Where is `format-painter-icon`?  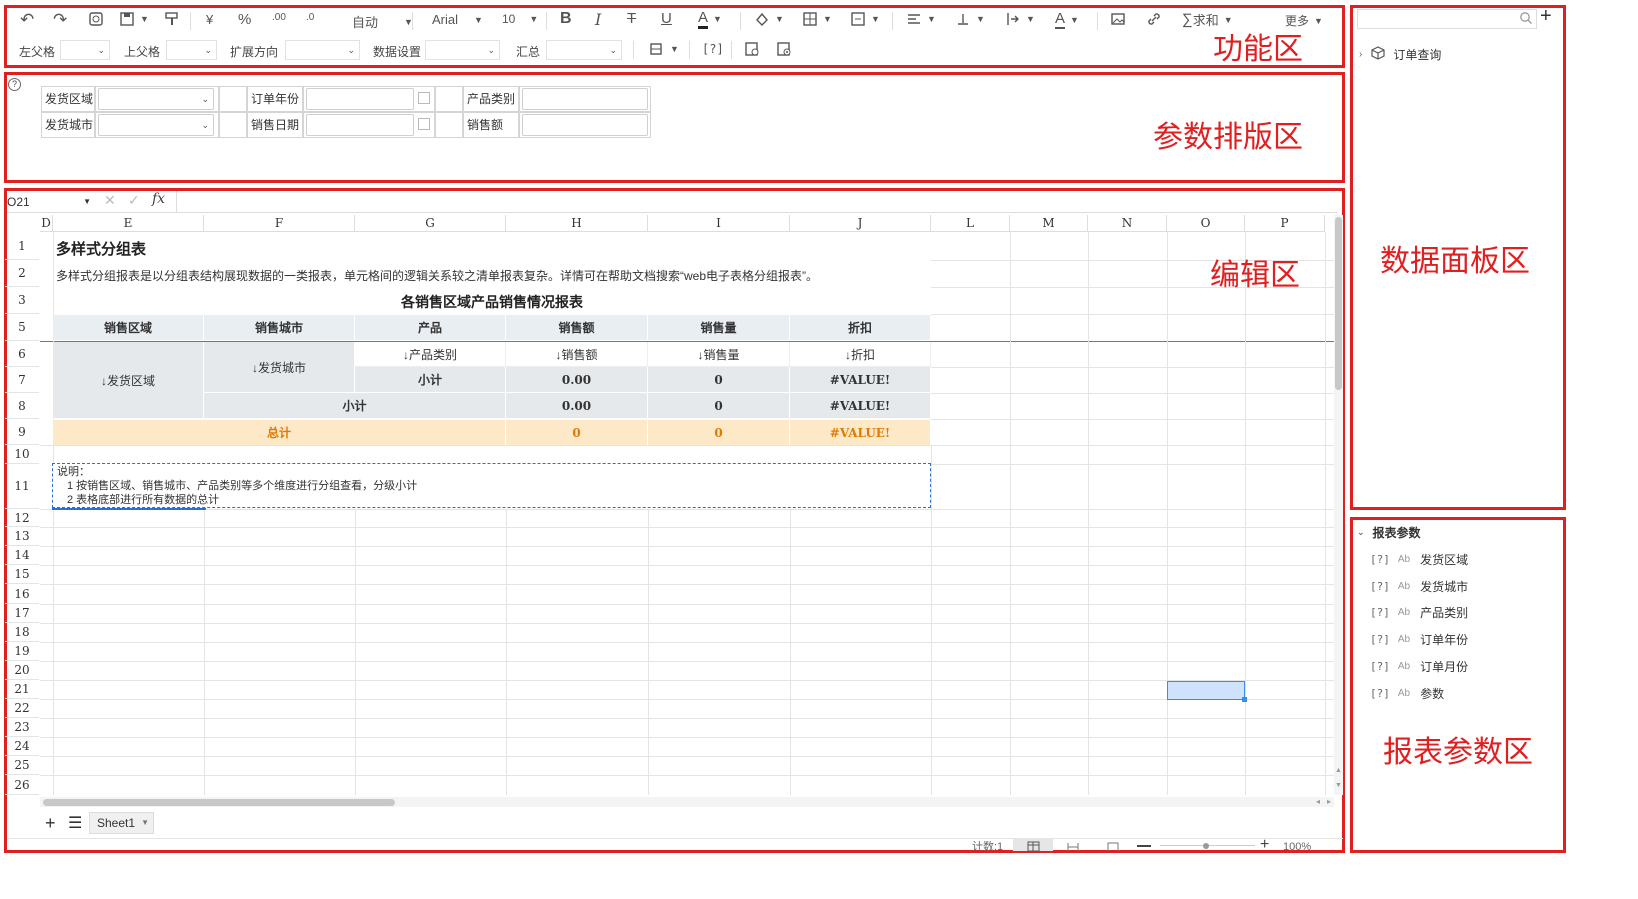 format-painter-icon is located at coordinates (172, 19).